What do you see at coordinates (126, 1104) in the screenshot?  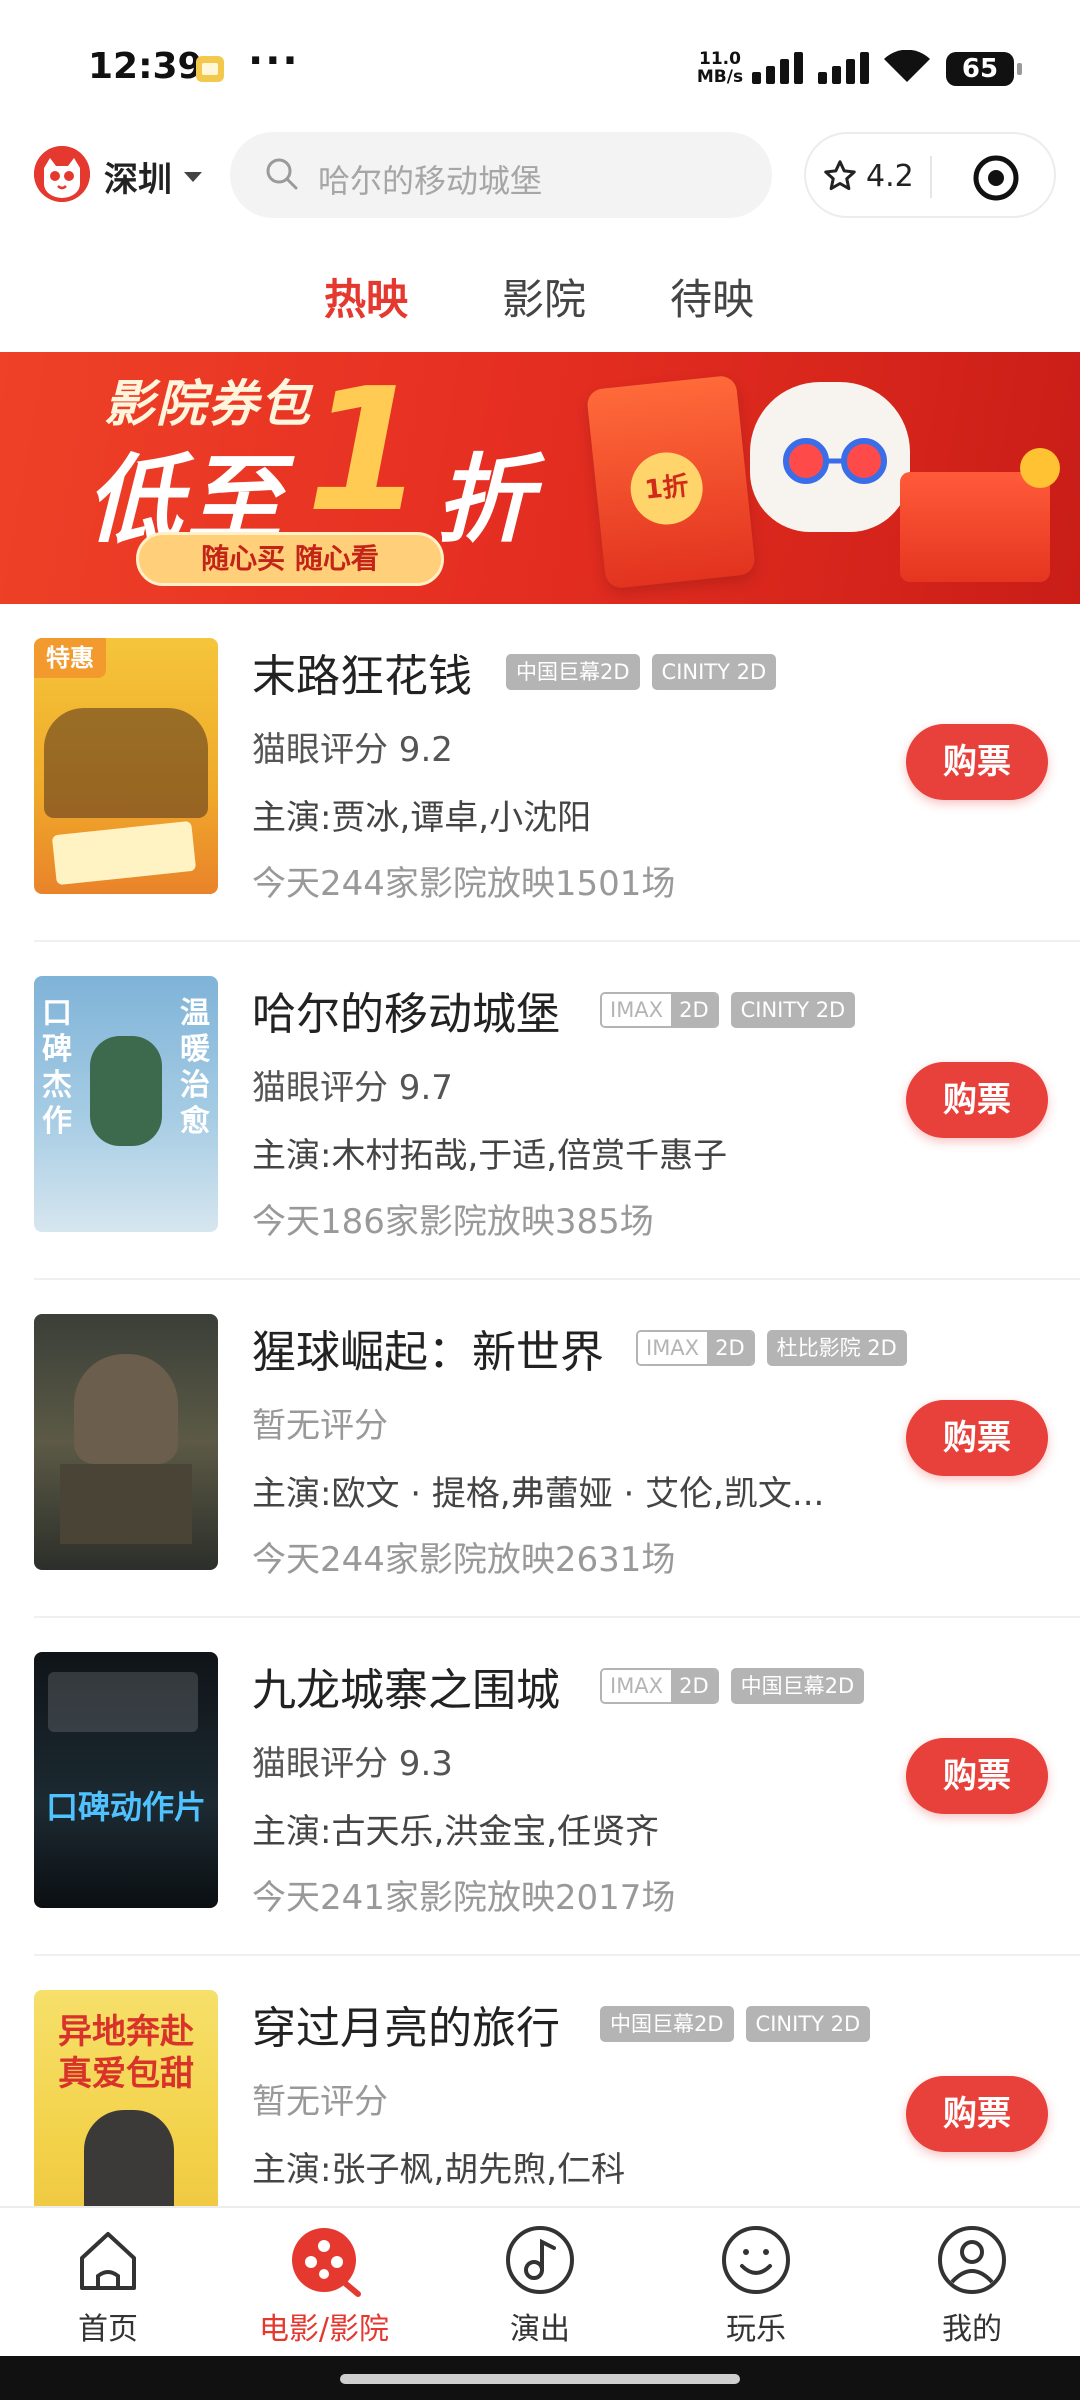 I see `movie-poster: 口碑杰作 温暖治愈` at bounding box center [126, 1104].